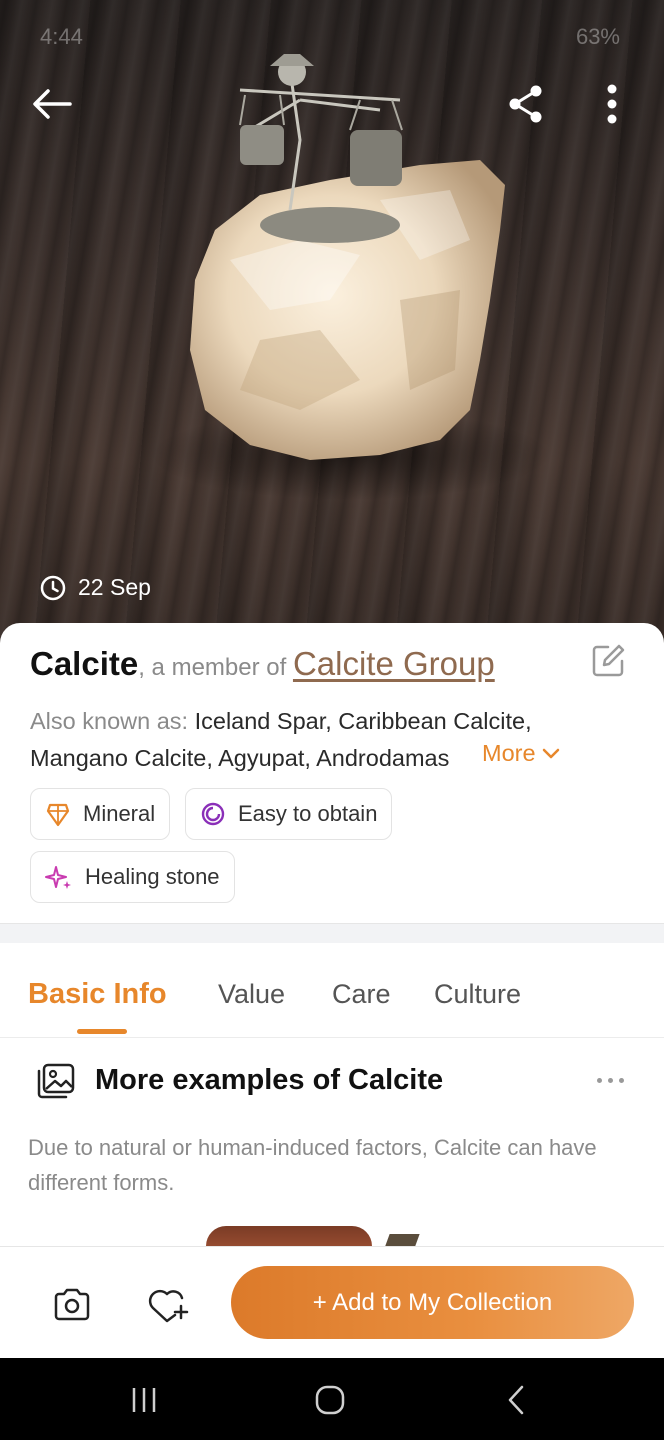 Image resolution: width=664 pixels, height=1440 pixels. I want to click on tab-care: Care, so click(361, 994).